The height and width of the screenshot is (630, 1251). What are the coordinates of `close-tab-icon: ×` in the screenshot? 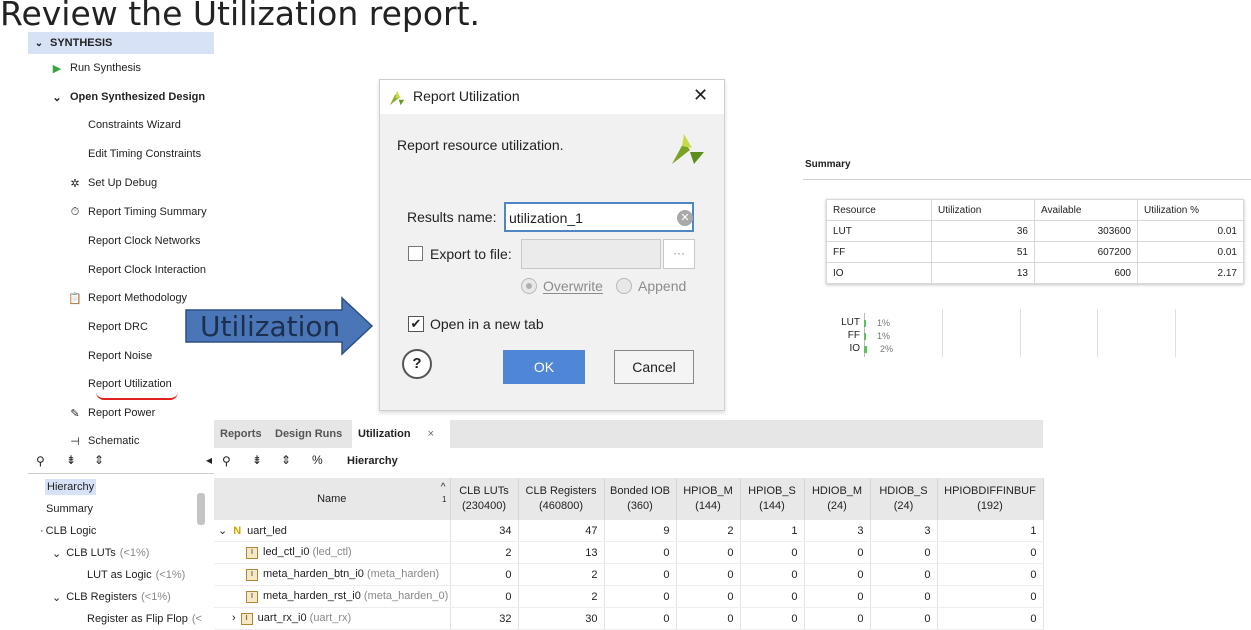 It's located at (431, 434).